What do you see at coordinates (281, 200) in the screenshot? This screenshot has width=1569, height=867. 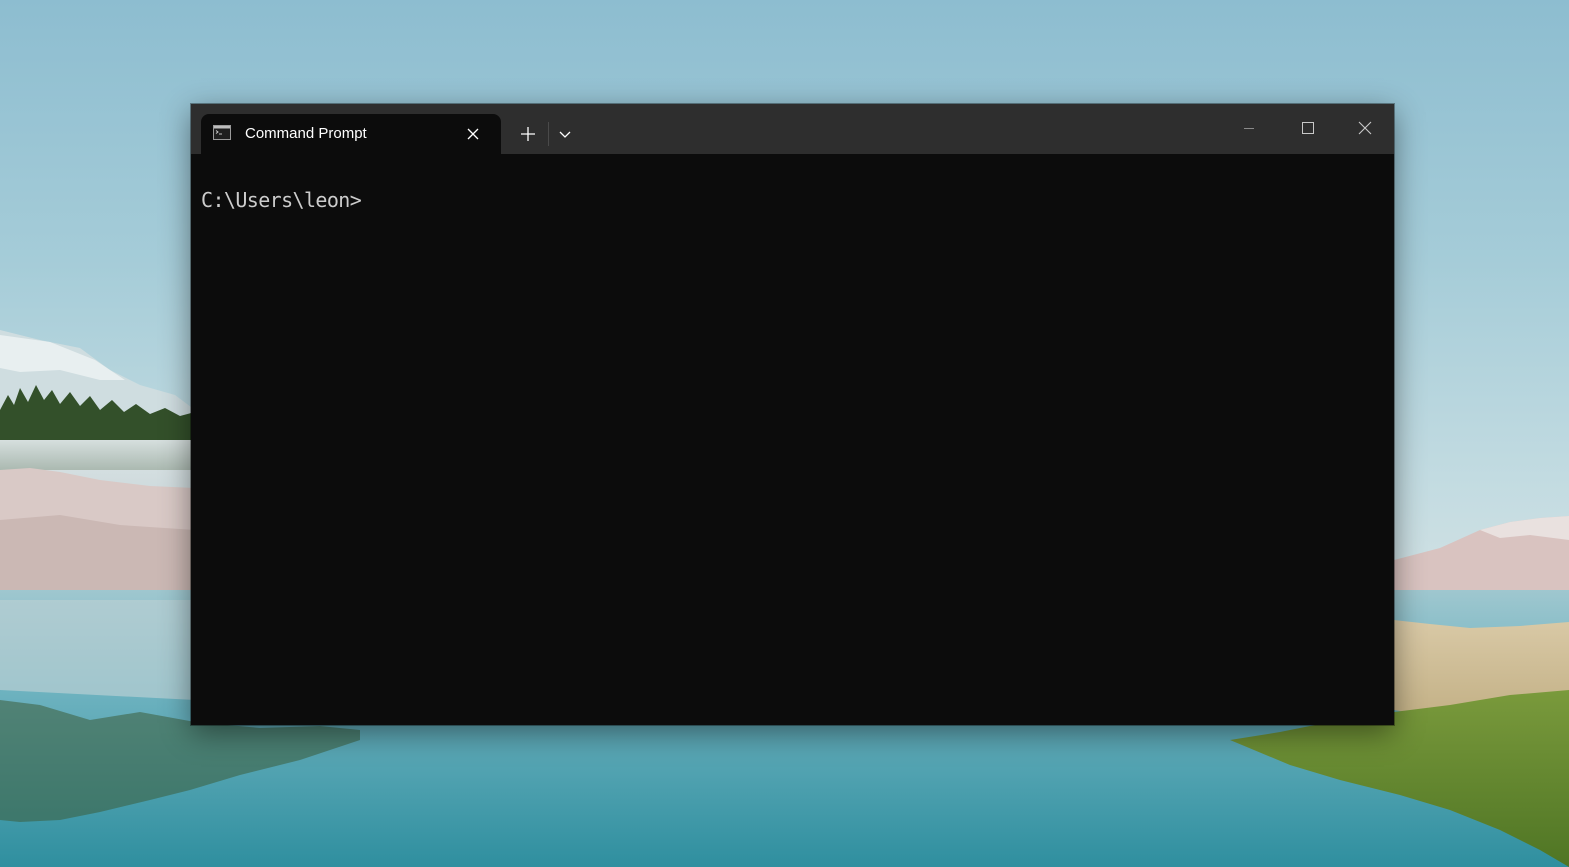 I see `command-prompt-line: C:\Users\leon>` at bounding box center [281, 200].